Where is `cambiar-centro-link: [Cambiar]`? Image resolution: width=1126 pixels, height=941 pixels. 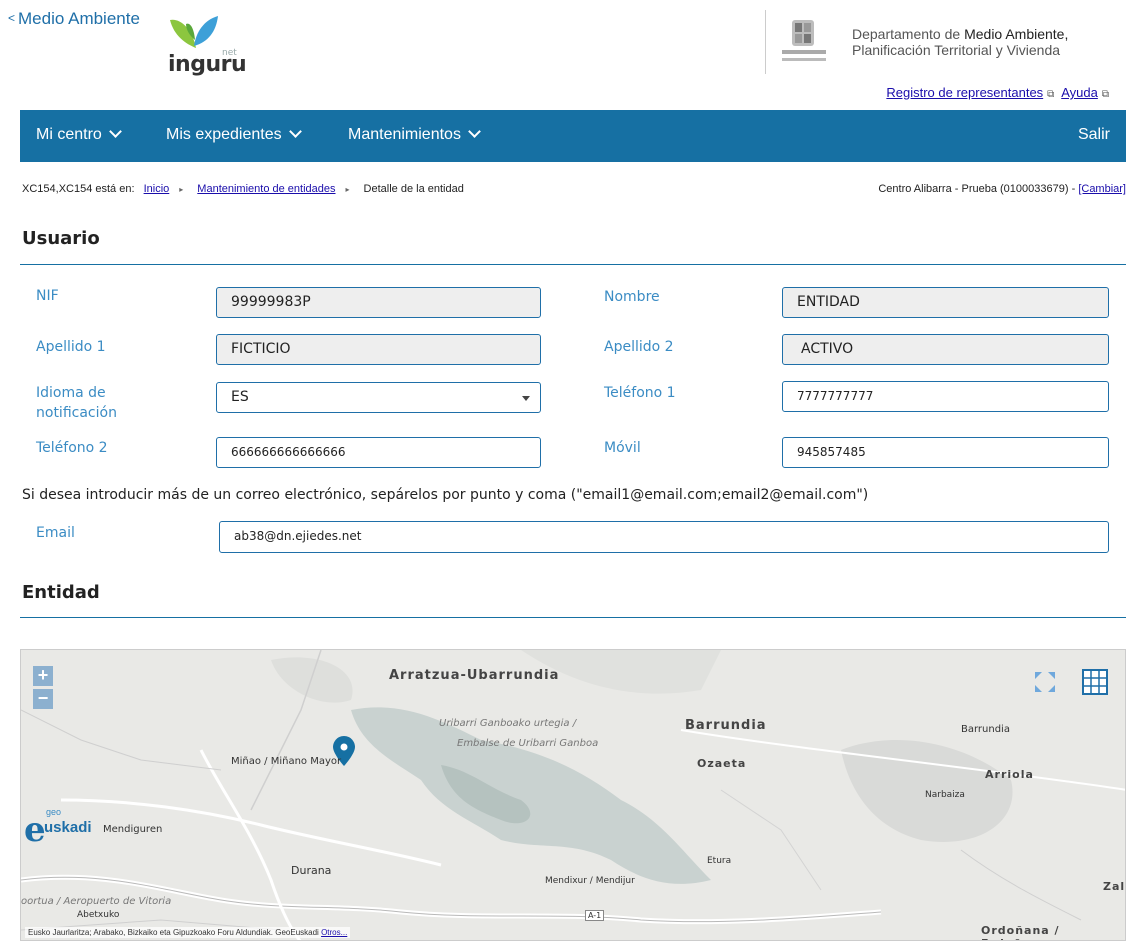 cambiar-centro-link: [Cambiar] is located at coordinates (1102, 189).